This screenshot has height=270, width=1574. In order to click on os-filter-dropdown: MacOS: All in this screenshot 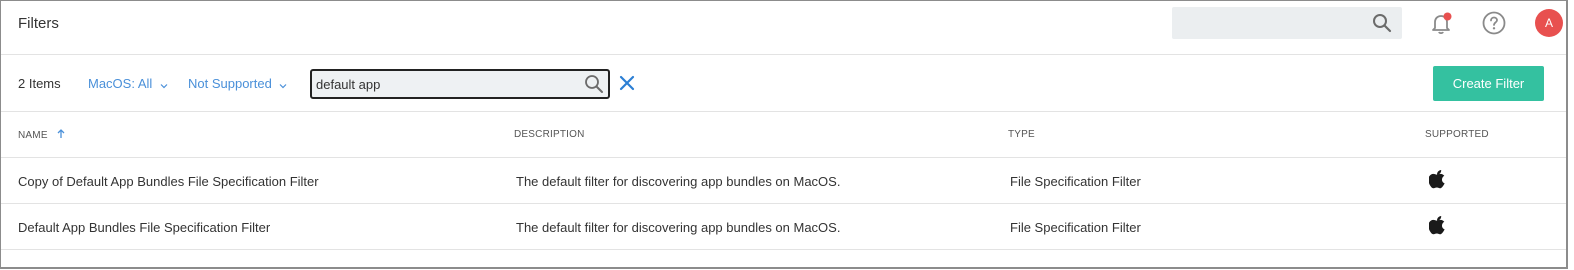, I will do `click(128, 84)`.